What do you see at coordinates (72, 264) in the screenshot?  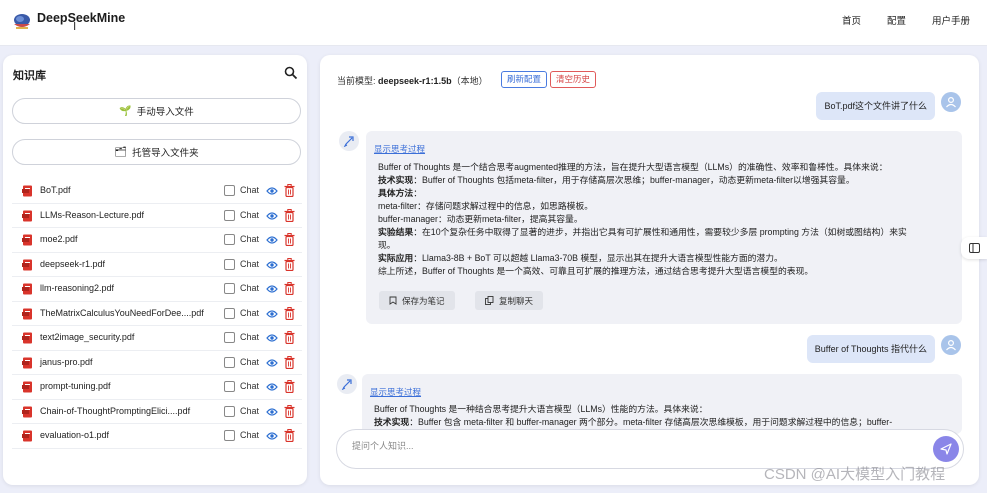 I see `file-name: deepseek-r1.pdf` at bounding box center [72, 264].